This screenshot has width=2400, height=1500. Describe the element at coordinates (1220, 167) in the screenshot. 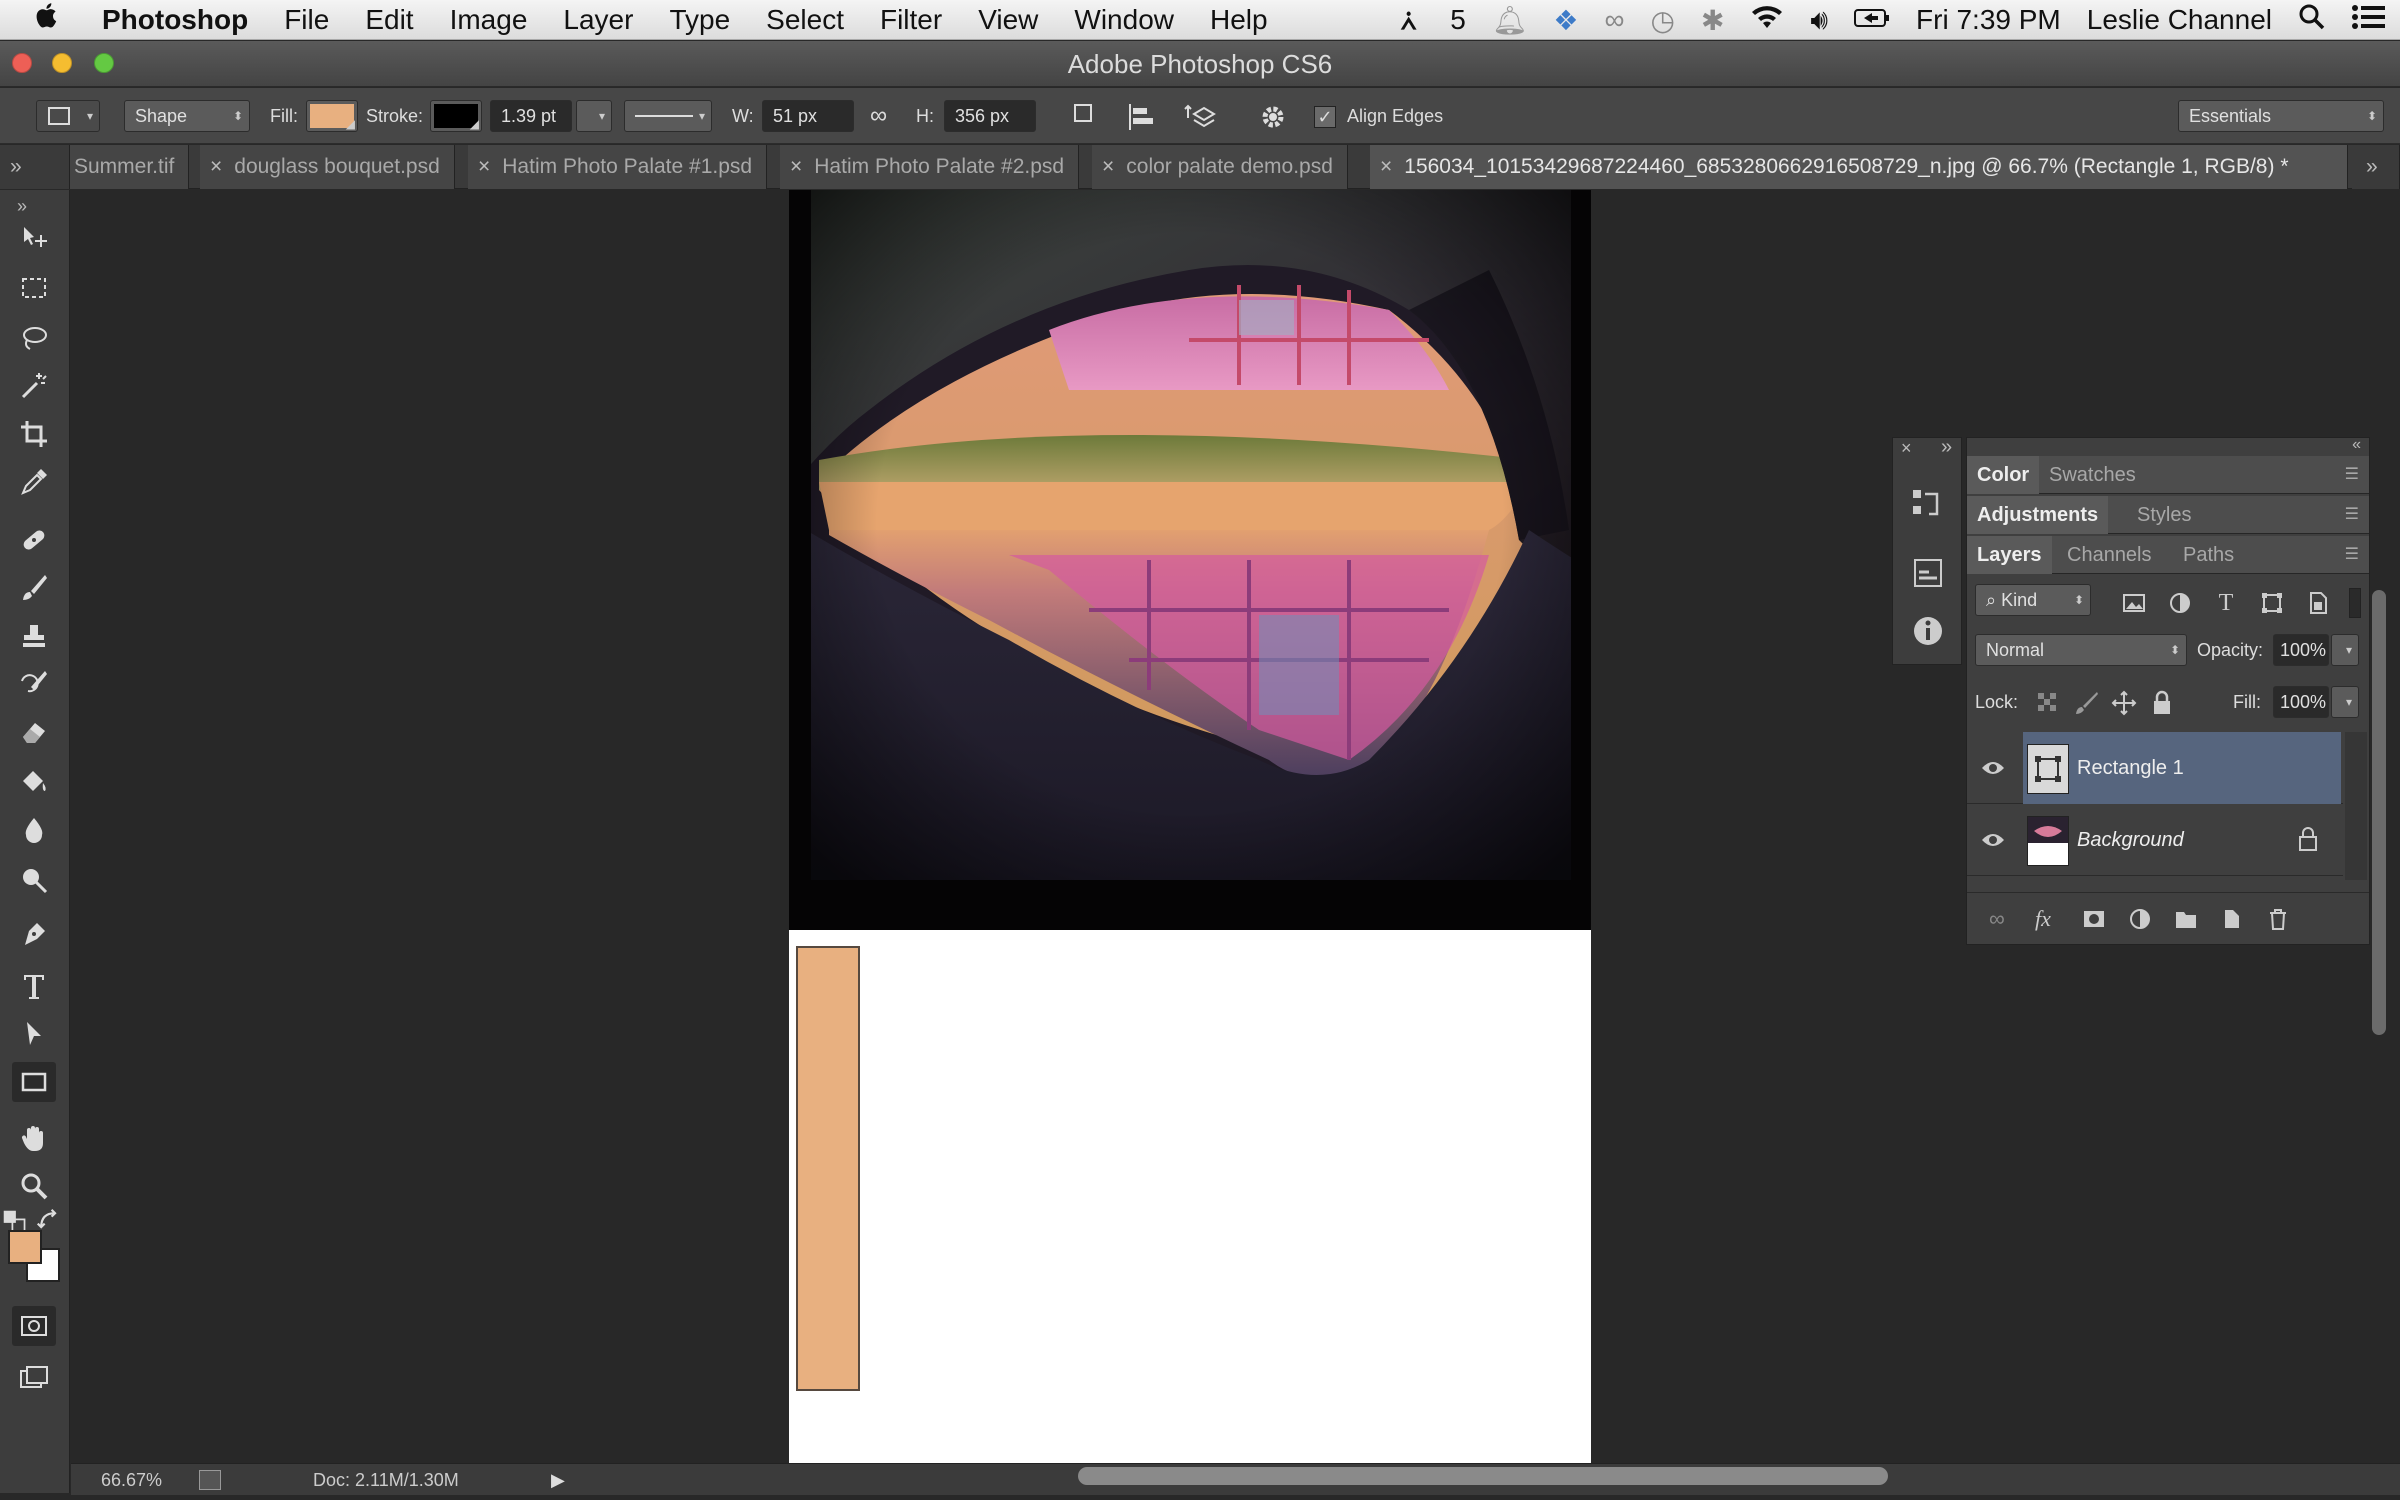

I see `tab-color-palate-demo: × color palate demo.psd` at that location.